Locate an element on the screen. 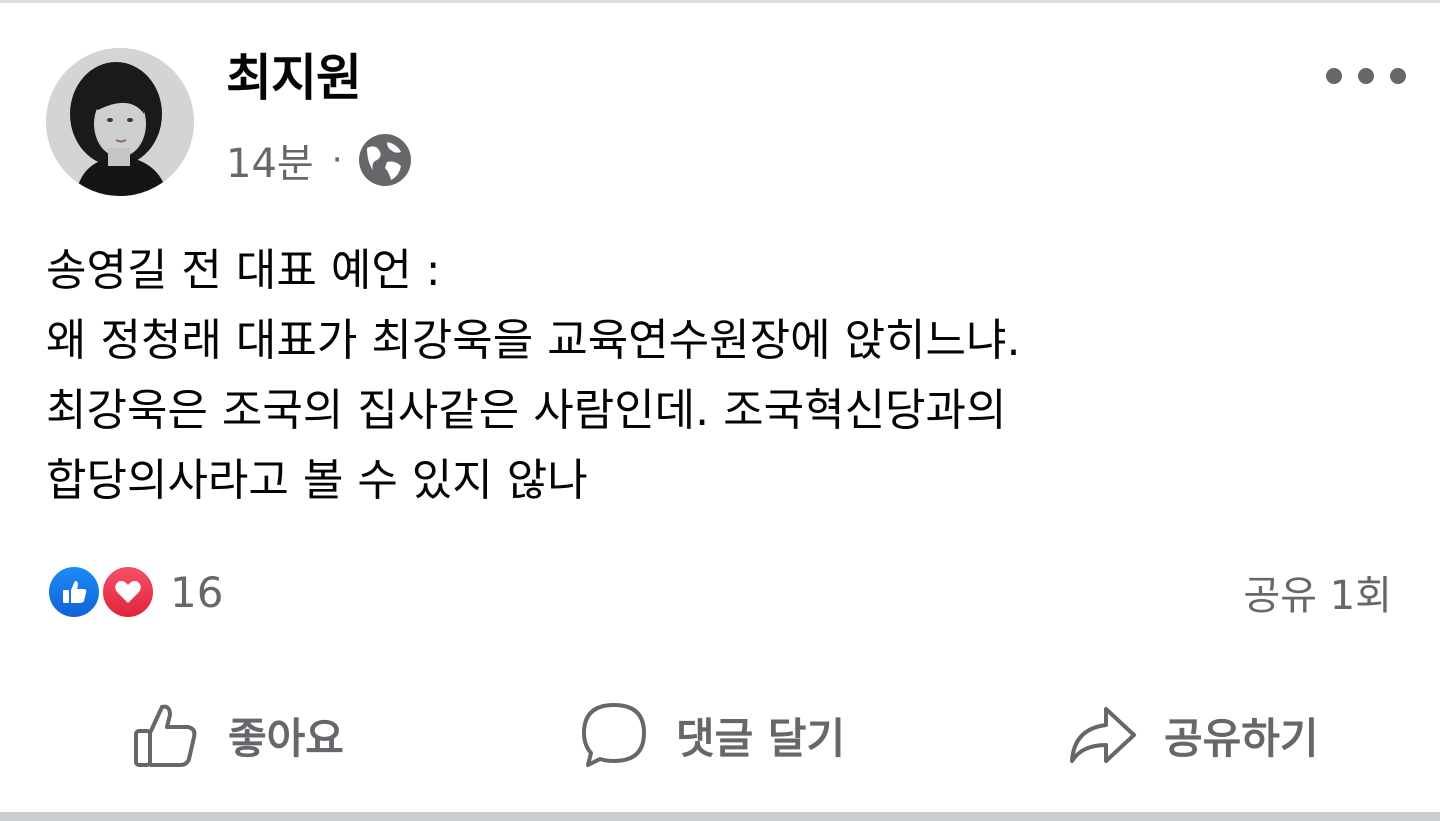  like-button: 좋아요 is located at coordinates (237, 735).